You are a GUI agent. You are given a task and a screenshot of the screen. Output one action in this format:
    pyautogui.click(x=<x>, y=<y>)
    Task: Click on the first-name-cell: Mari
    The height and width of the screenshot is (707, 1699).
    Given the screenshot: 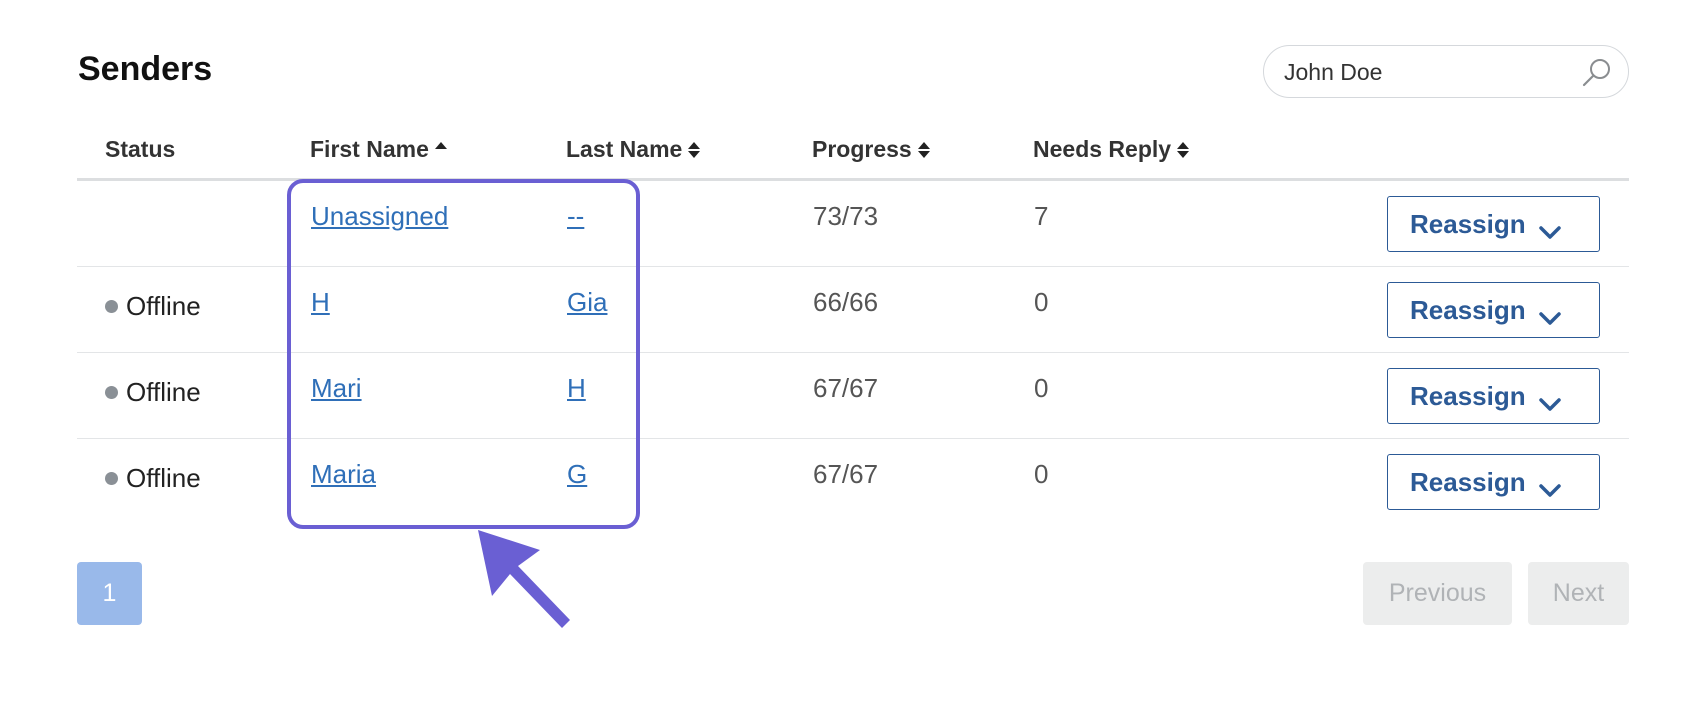 What is the action you would take?
    pyautogui.click(x=336, y=388)
    